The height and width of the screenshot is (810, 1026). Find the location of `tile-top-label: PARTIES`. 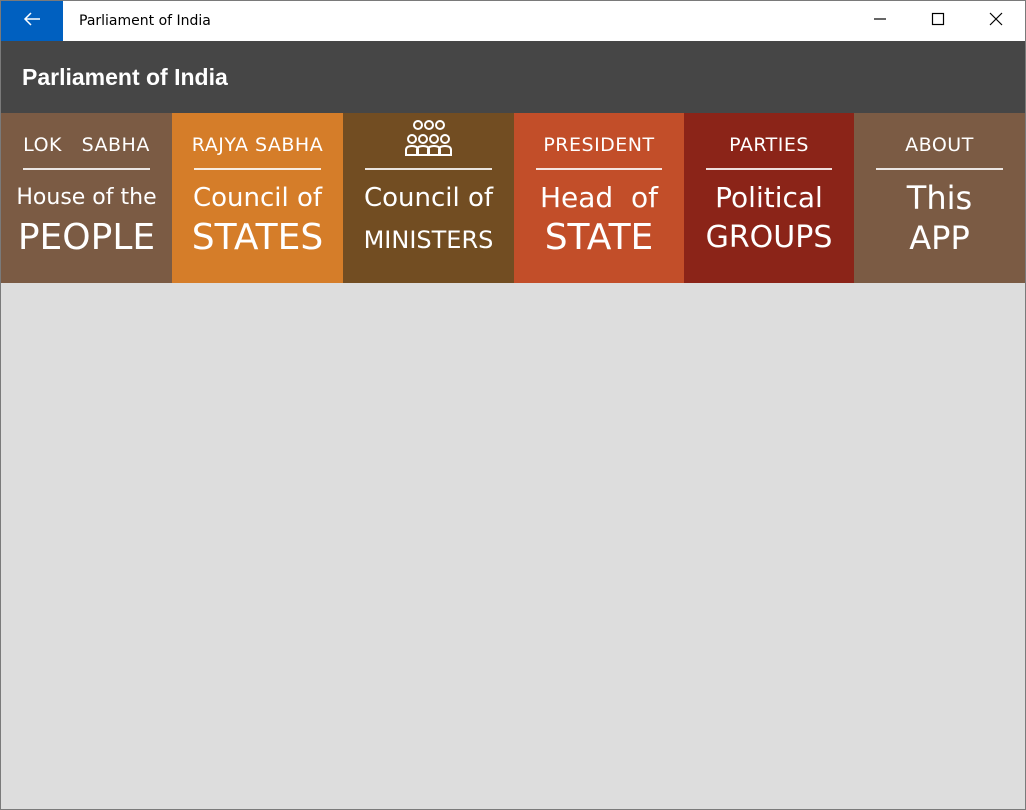

tile-top-label: PARTIES is located at coordinates (769, 145).